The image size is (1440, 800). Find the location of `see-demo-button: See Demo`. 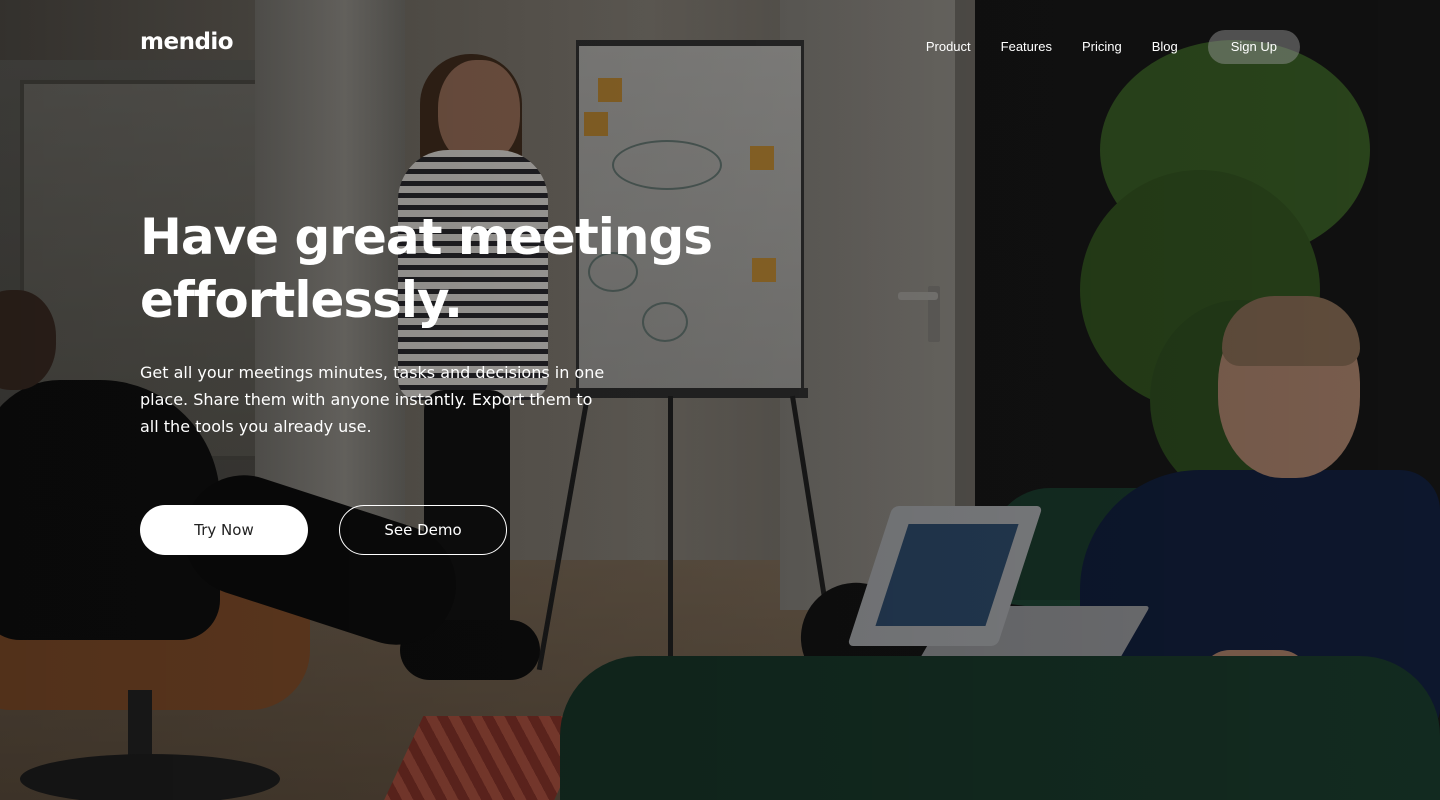

see-demo-button: See Demo is located at coordinates (423, 530).